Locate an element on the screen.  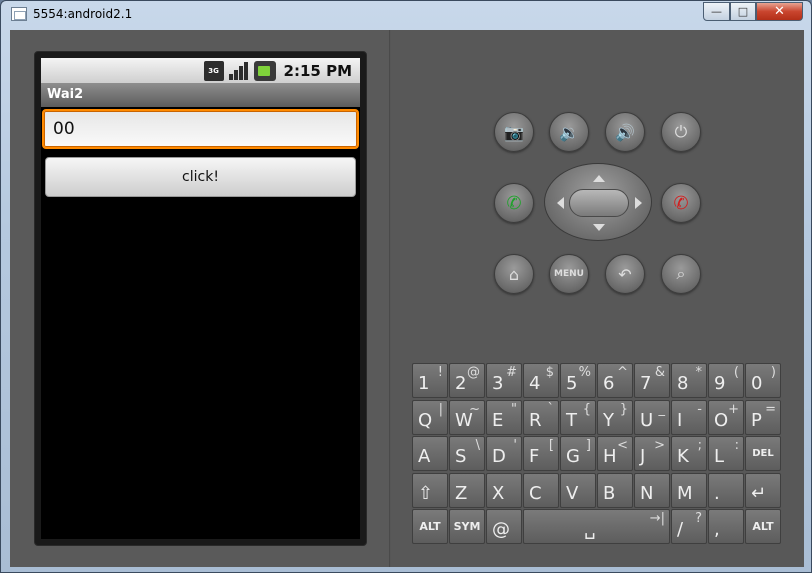
key-alt-label: > is located at coordinates (659, 445).